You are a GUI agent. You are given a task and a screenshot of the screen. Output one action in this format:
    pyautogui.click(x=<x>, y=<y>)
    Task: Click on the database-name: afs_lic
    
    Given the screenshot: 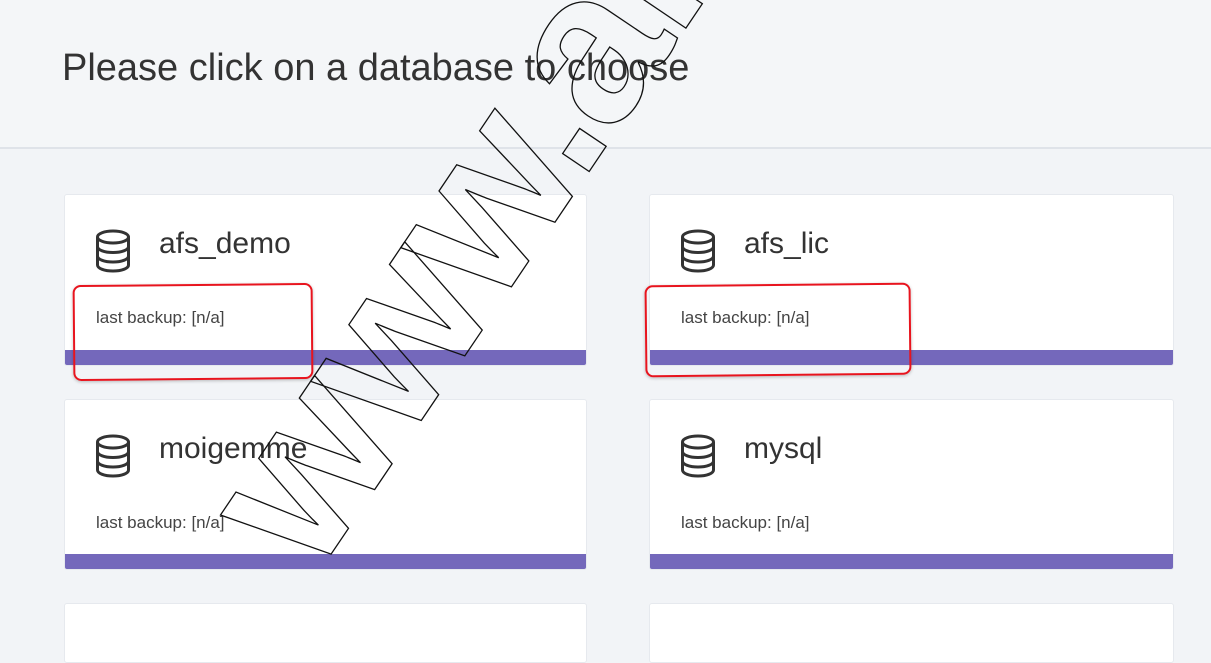 What is the action you would take?
    pyautogui.click(x=787, y=243)
    